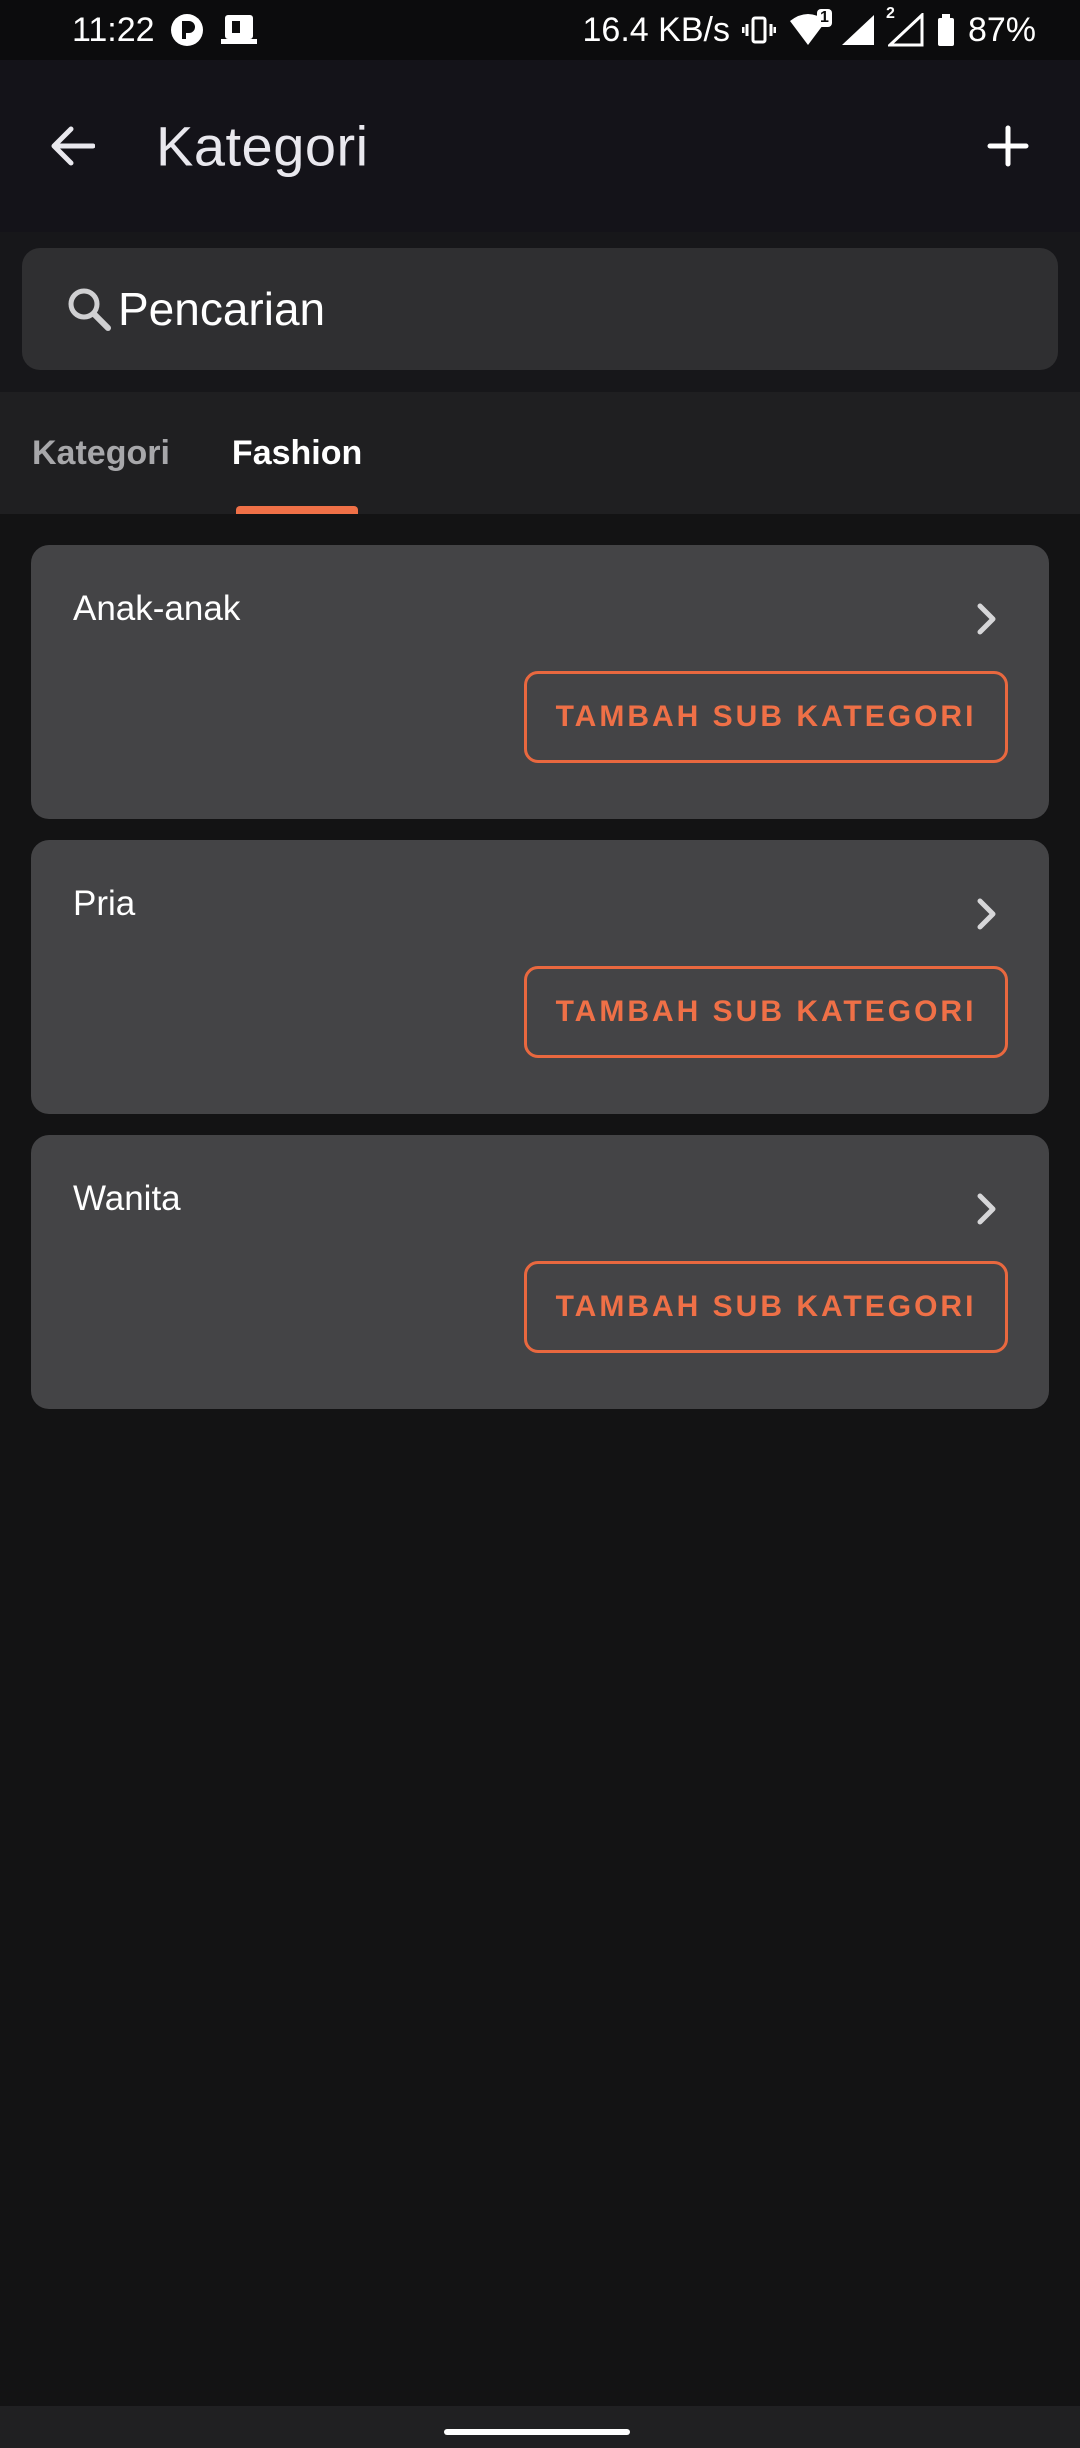  I want to click on tab-label: Kategori, so click(101, 452).